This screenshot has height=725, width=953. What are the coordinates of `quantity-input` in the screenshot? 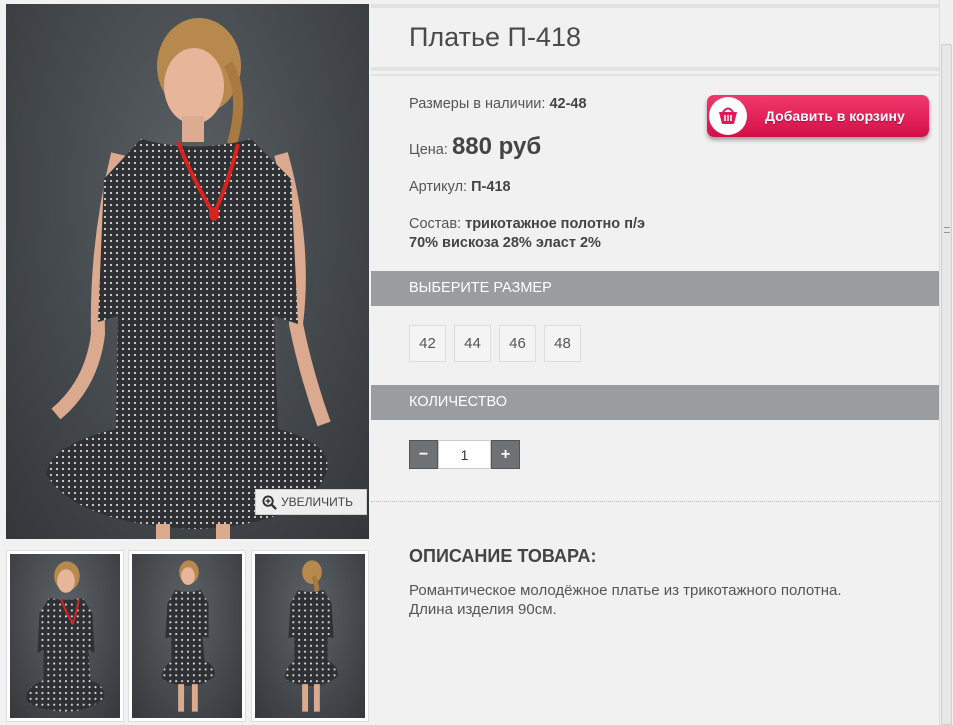 It's located at (464, 454).